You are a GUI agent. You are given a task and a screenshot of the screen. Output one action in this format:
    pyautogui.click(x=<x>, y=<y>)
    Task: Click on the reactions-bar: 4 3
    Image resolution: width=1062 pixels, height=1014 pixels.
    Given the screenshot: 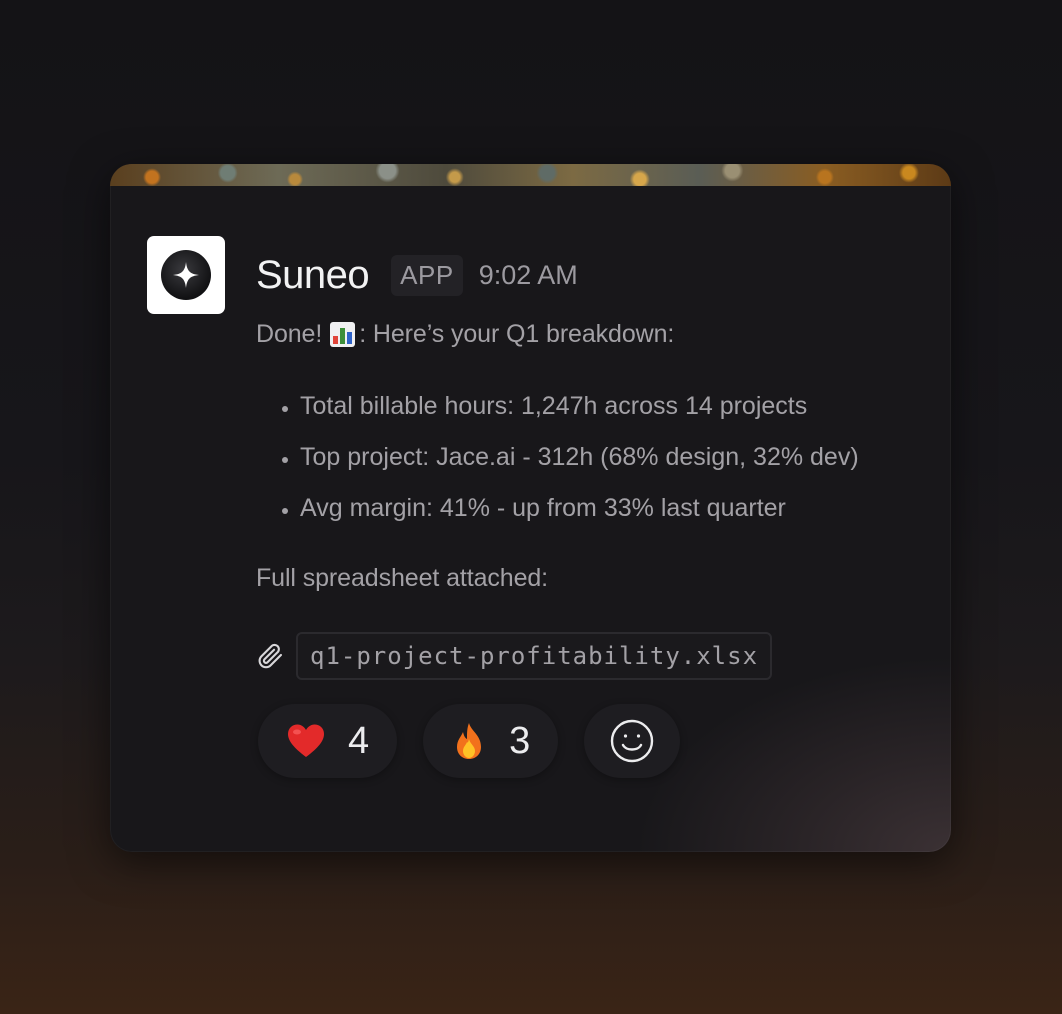 What is the action you would take?
    pyautogui.click(x=469, y=741)
    